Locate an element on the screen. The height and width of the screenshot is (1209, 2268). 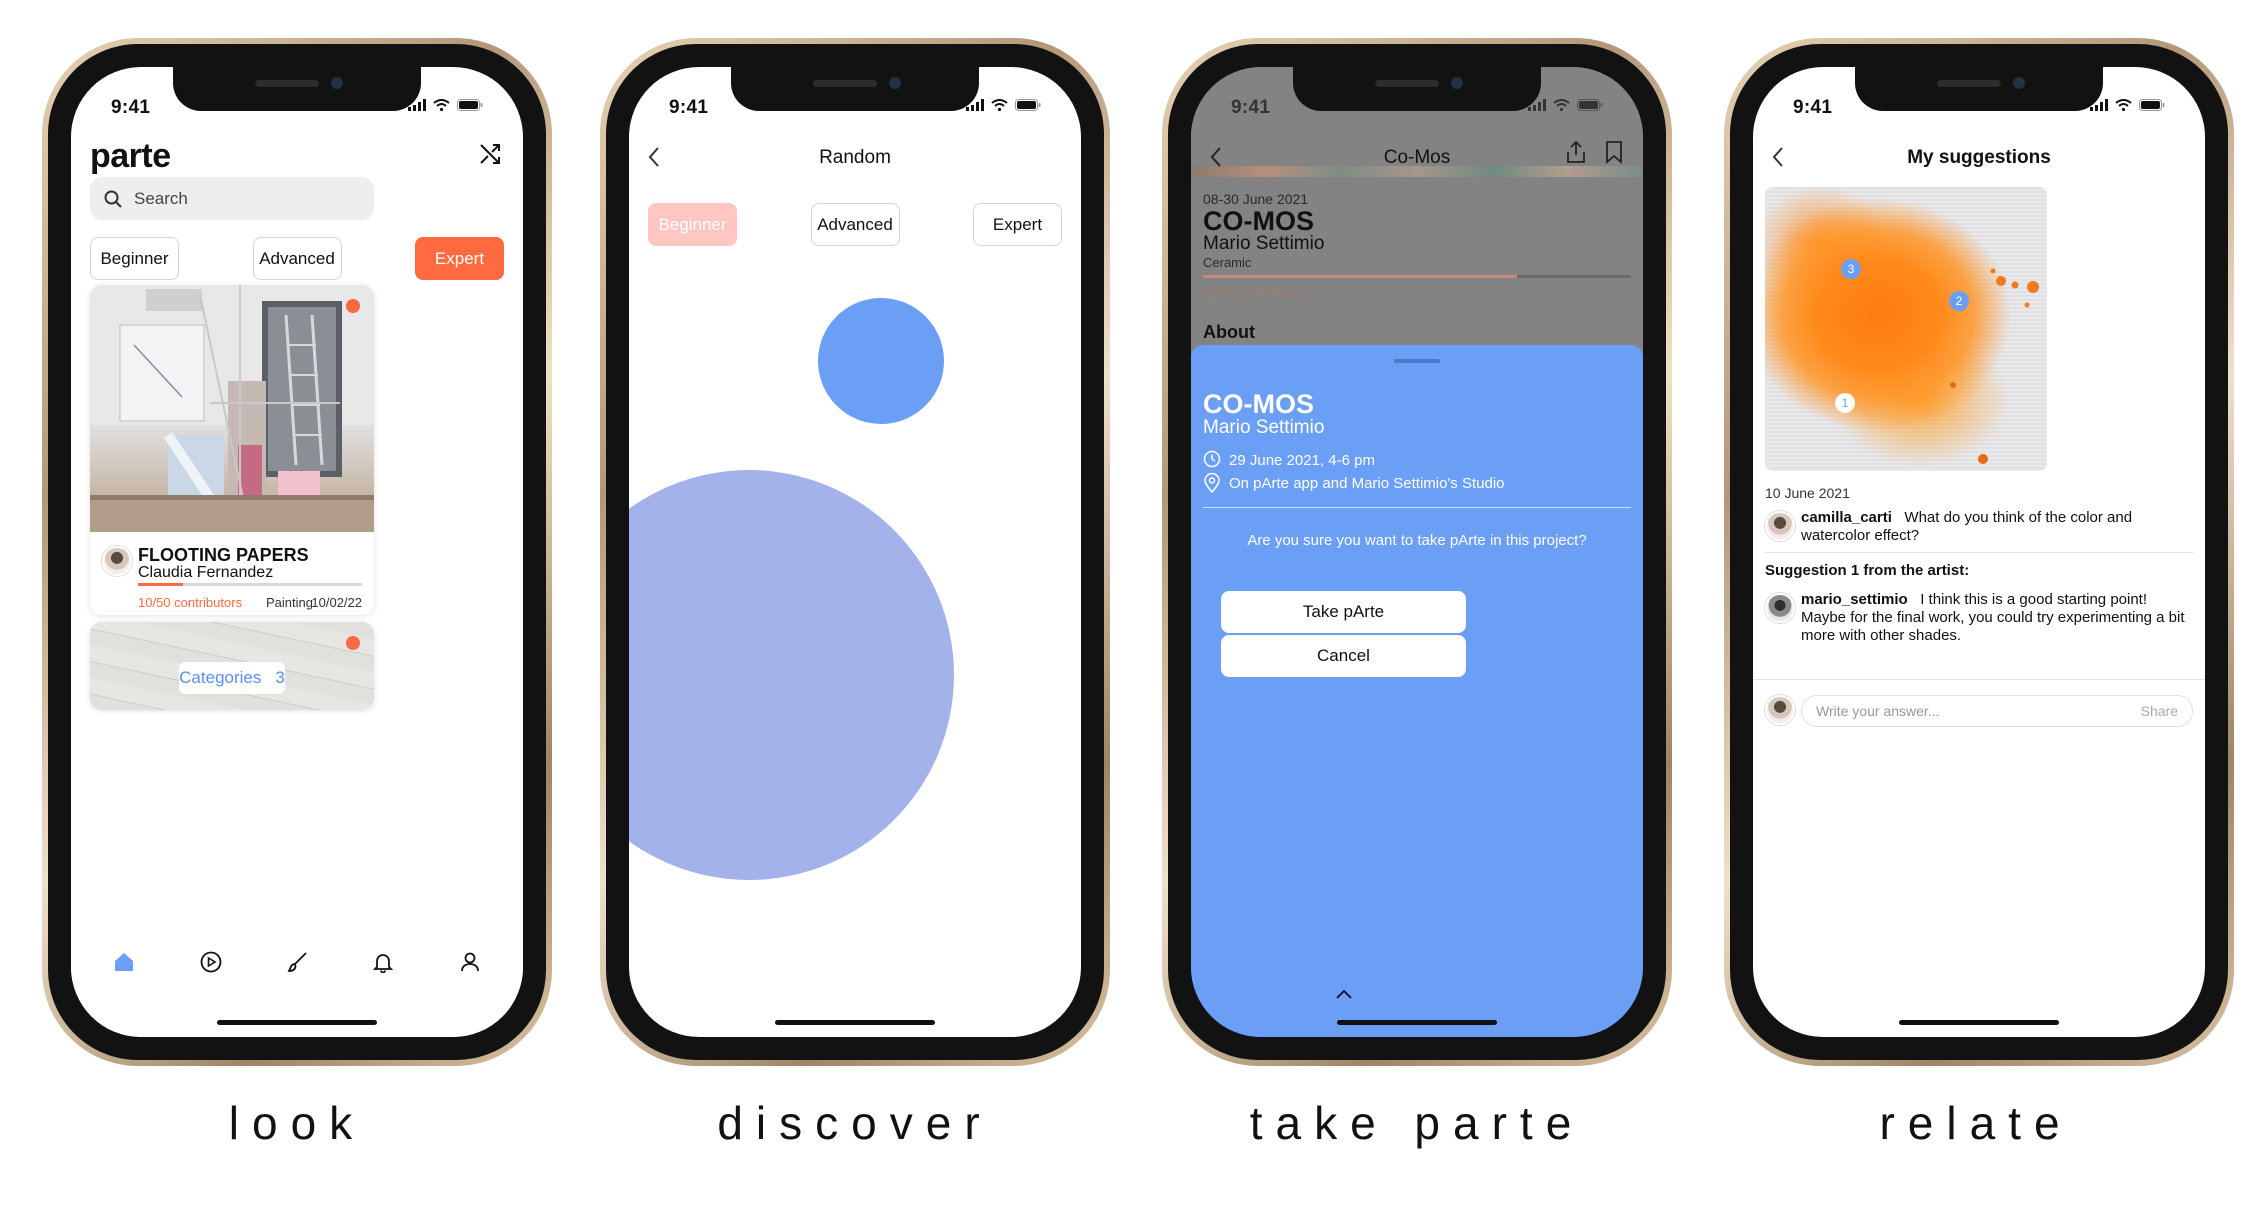
search-input: Search is located at coordinates (232, 198).